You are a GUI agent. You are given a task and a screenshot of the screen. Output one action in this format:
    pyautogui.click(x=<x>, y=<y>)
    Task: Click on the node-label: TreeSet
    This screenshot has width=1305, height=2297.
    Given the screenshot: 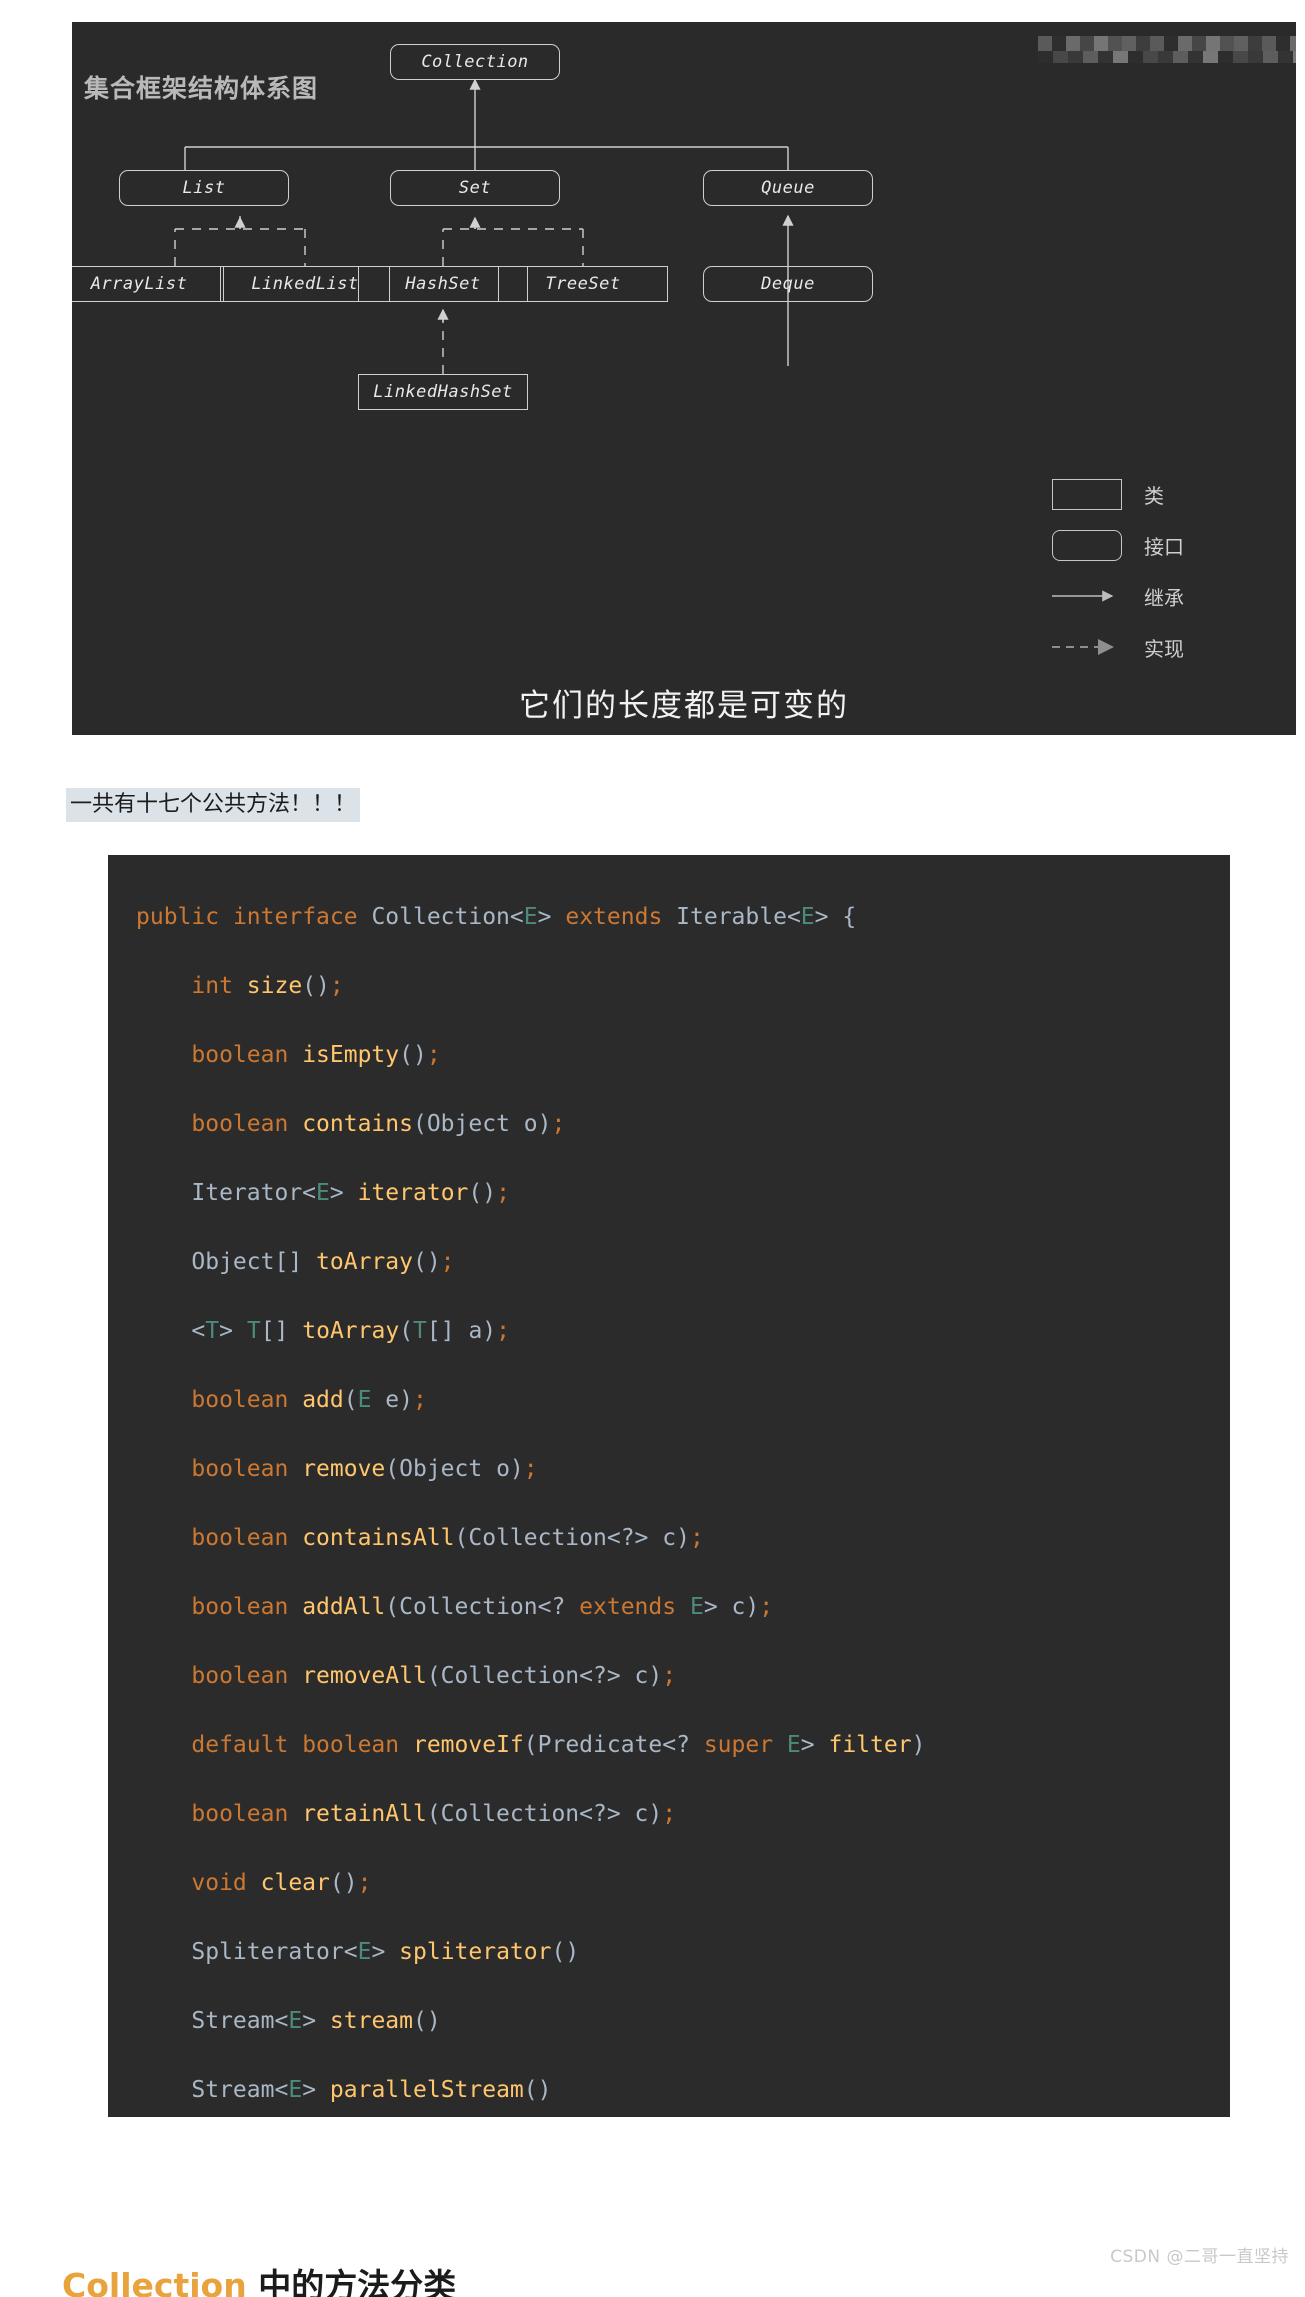 What is the action you would take?
    pyautogui.click(x=583, y=284)
    